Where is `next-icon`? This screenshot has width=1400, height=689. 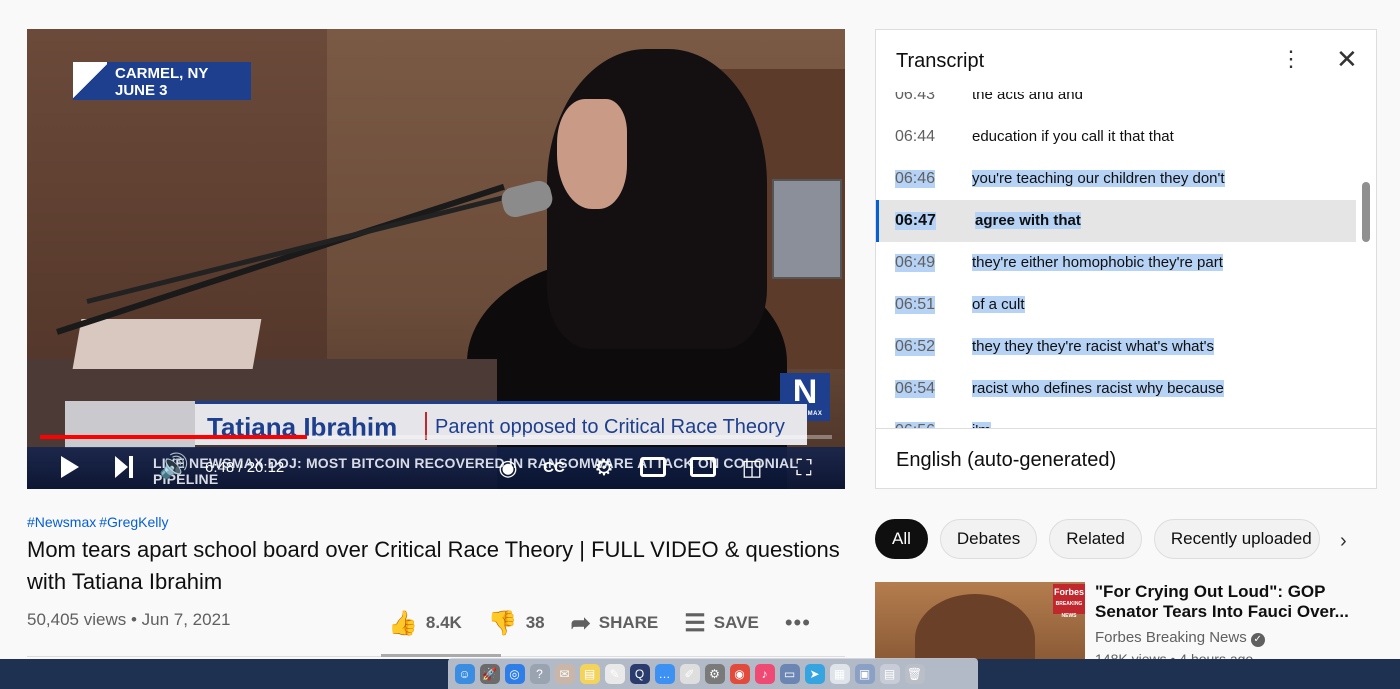
next-icon is located at coordinates (125, 467).